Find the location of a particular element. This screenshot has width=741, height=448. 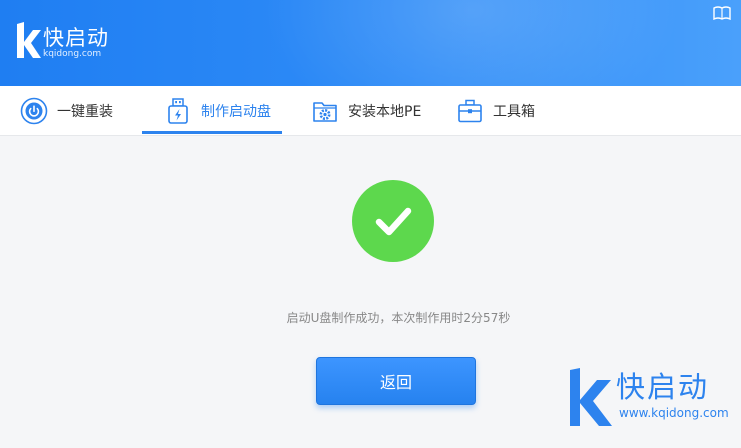

brand-watermark: 快启动 www.kqidong.com is located at coordinates (651, 398).